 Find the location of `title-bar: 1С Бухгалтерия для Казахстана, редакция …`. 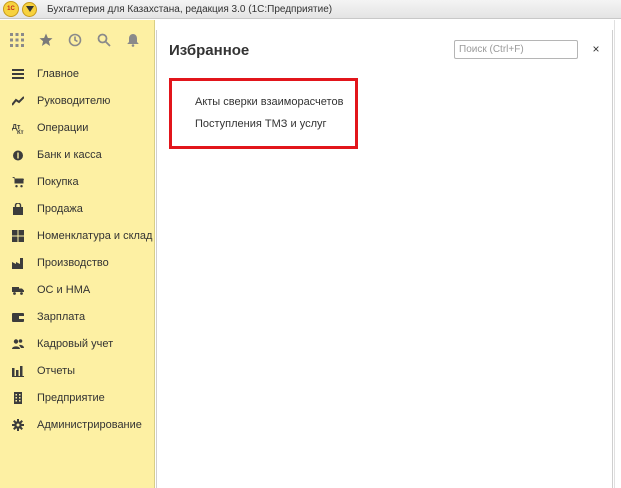

title-bar: 1С Бухгалтерия для Казахстана, редакция … is located at coordinates (310, 9).